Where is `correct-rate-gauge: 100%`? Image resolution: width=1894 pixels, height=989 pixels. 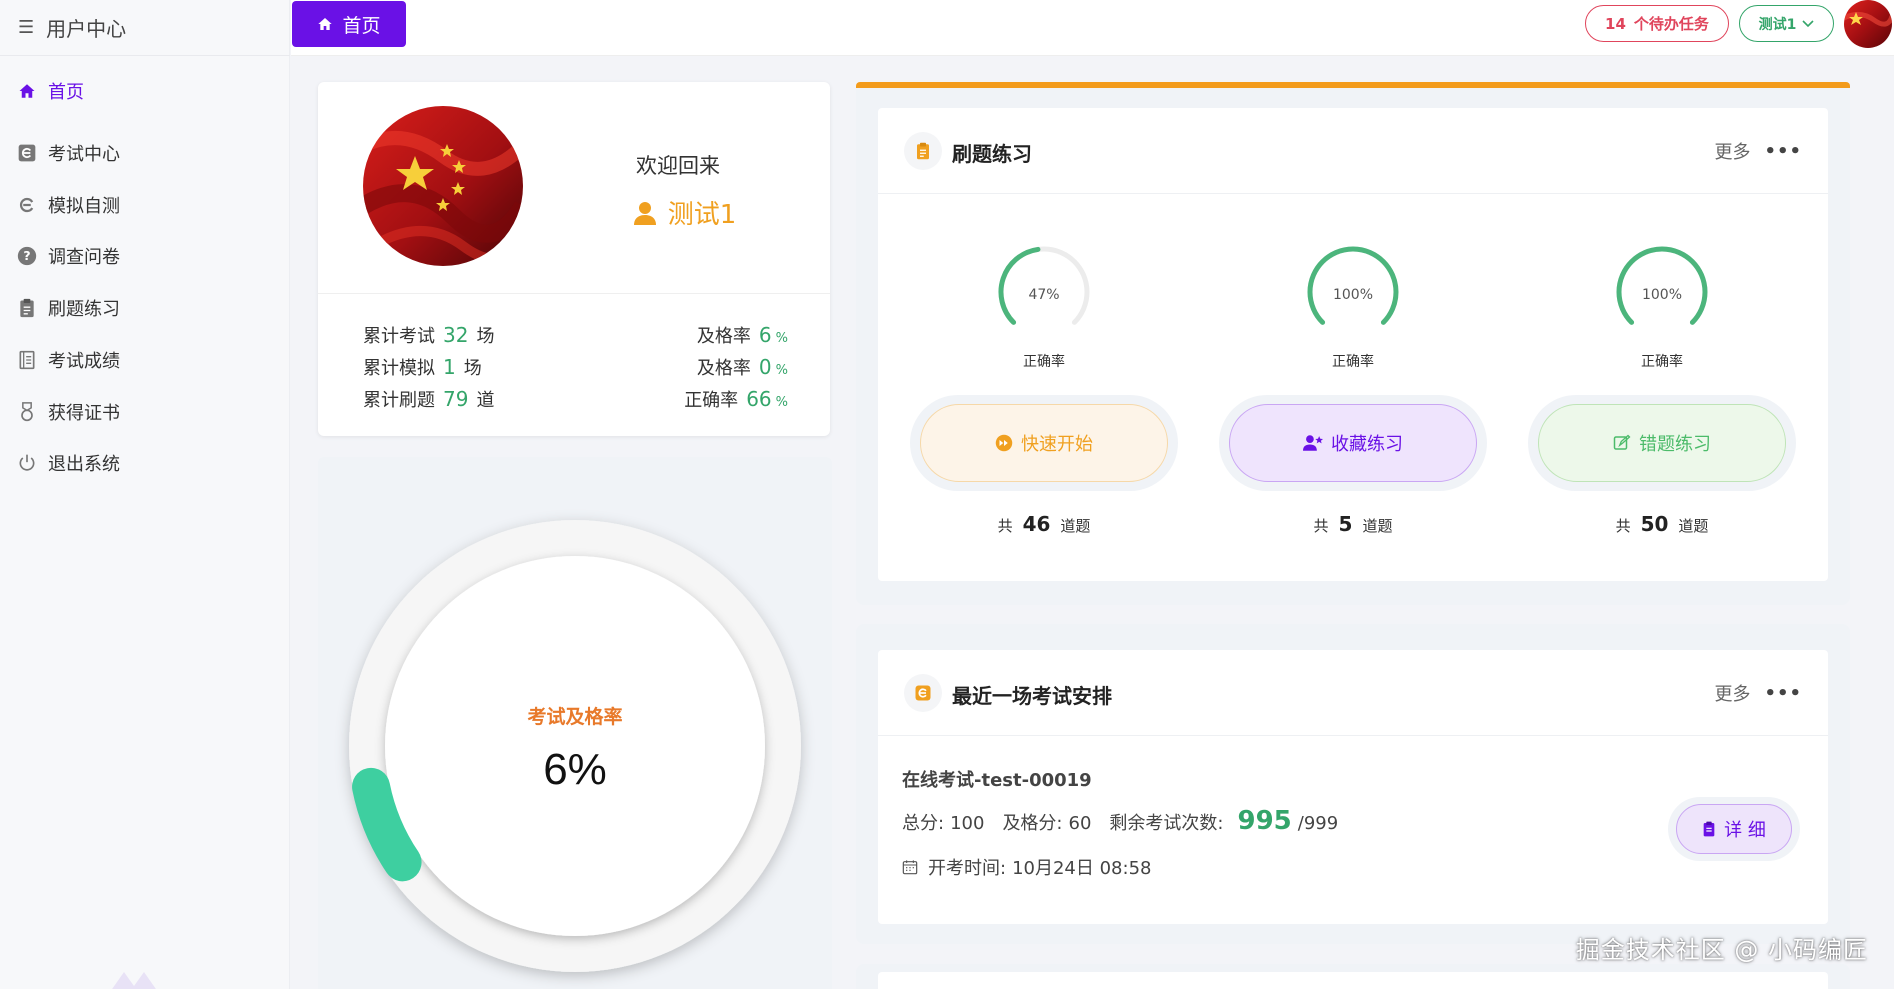
correct-rate-gauge: 100% is located at coordinates (1353, 285).